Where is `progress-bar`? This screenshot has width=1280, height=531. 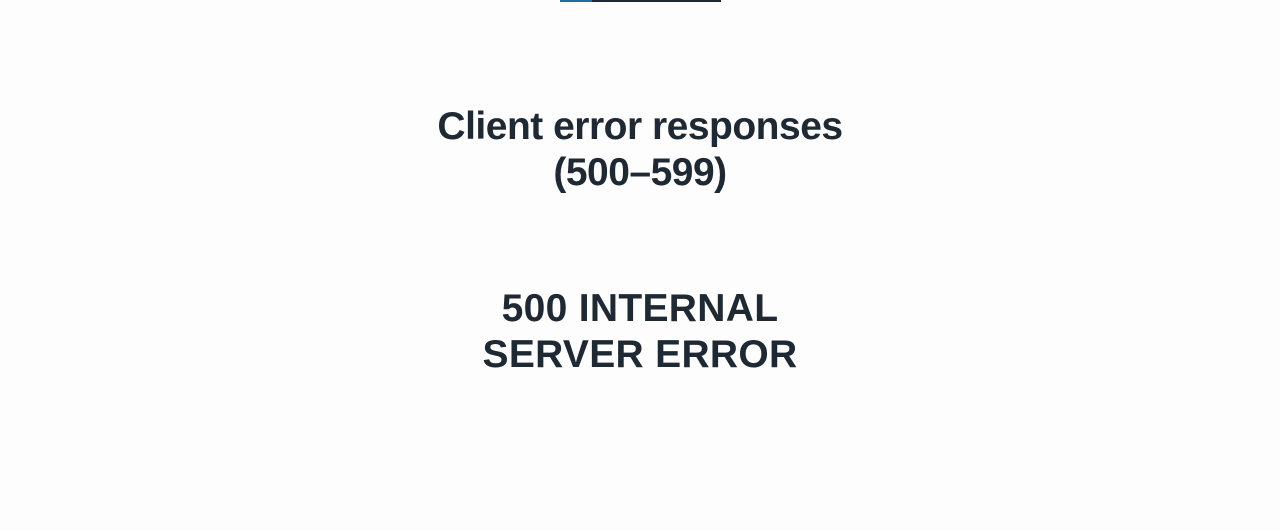 progress-bar is located at coordinates (640, 1).